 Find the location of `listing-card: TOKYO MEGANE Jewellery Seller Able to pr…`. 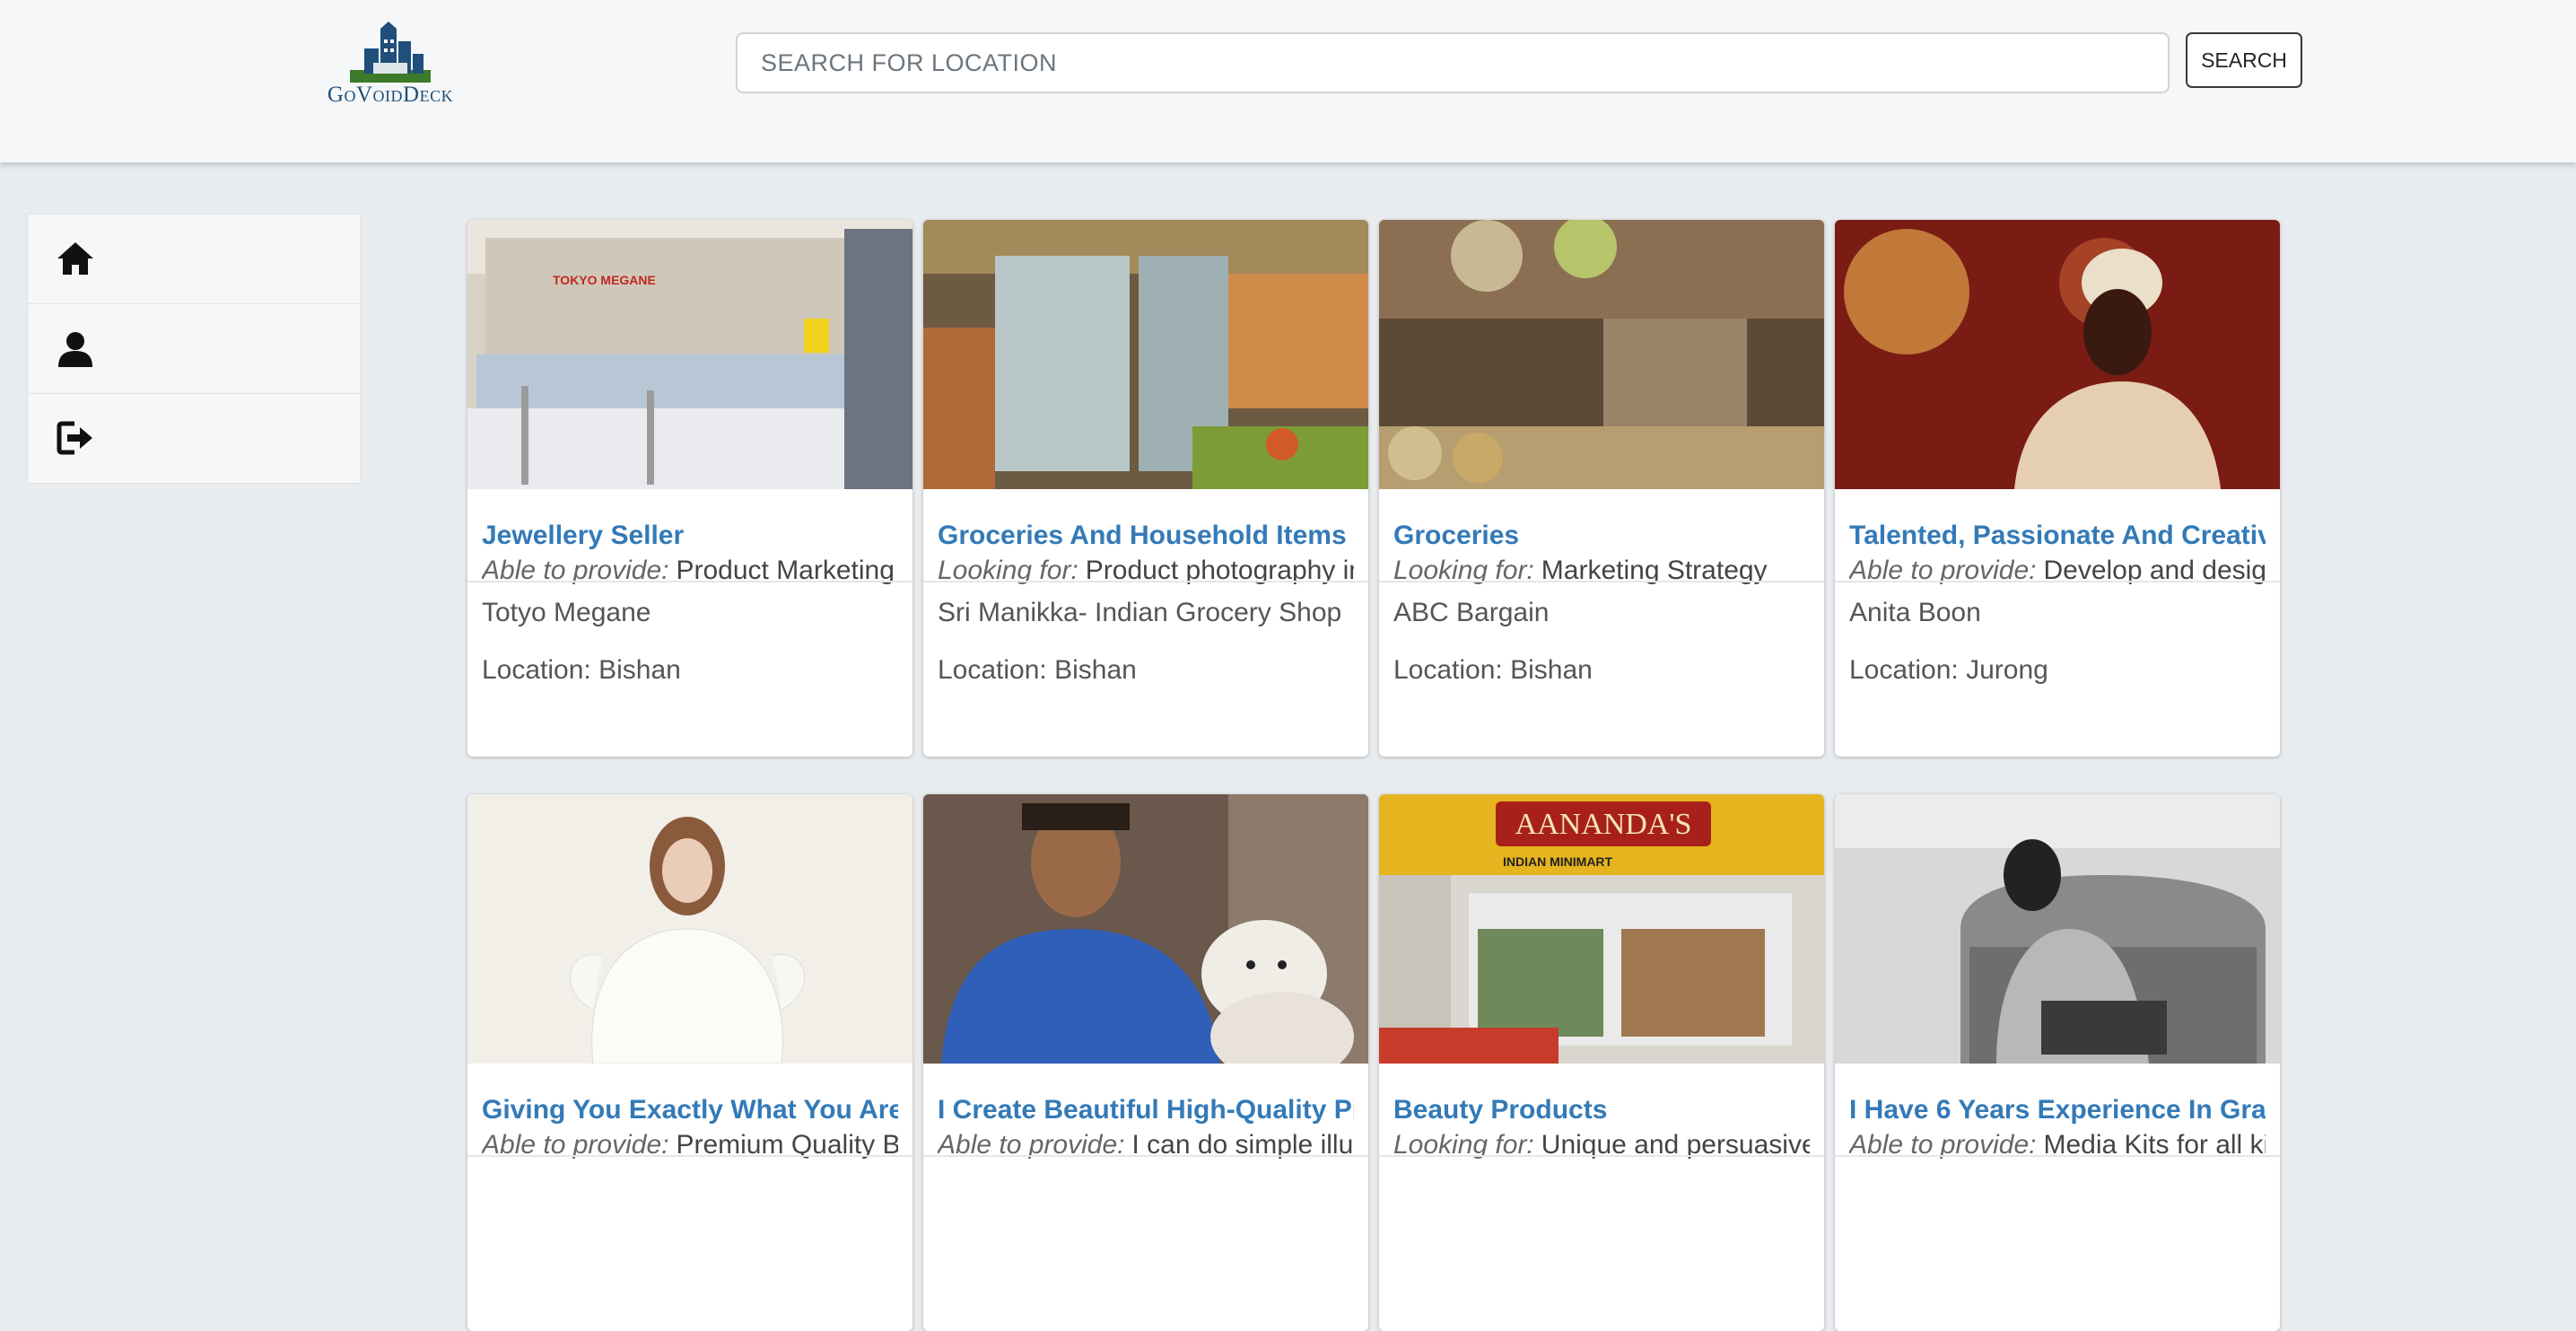

listing-card: TOKYO MEGANE Jewellery Seller Able to pr… is located at coordinates (690, 488).